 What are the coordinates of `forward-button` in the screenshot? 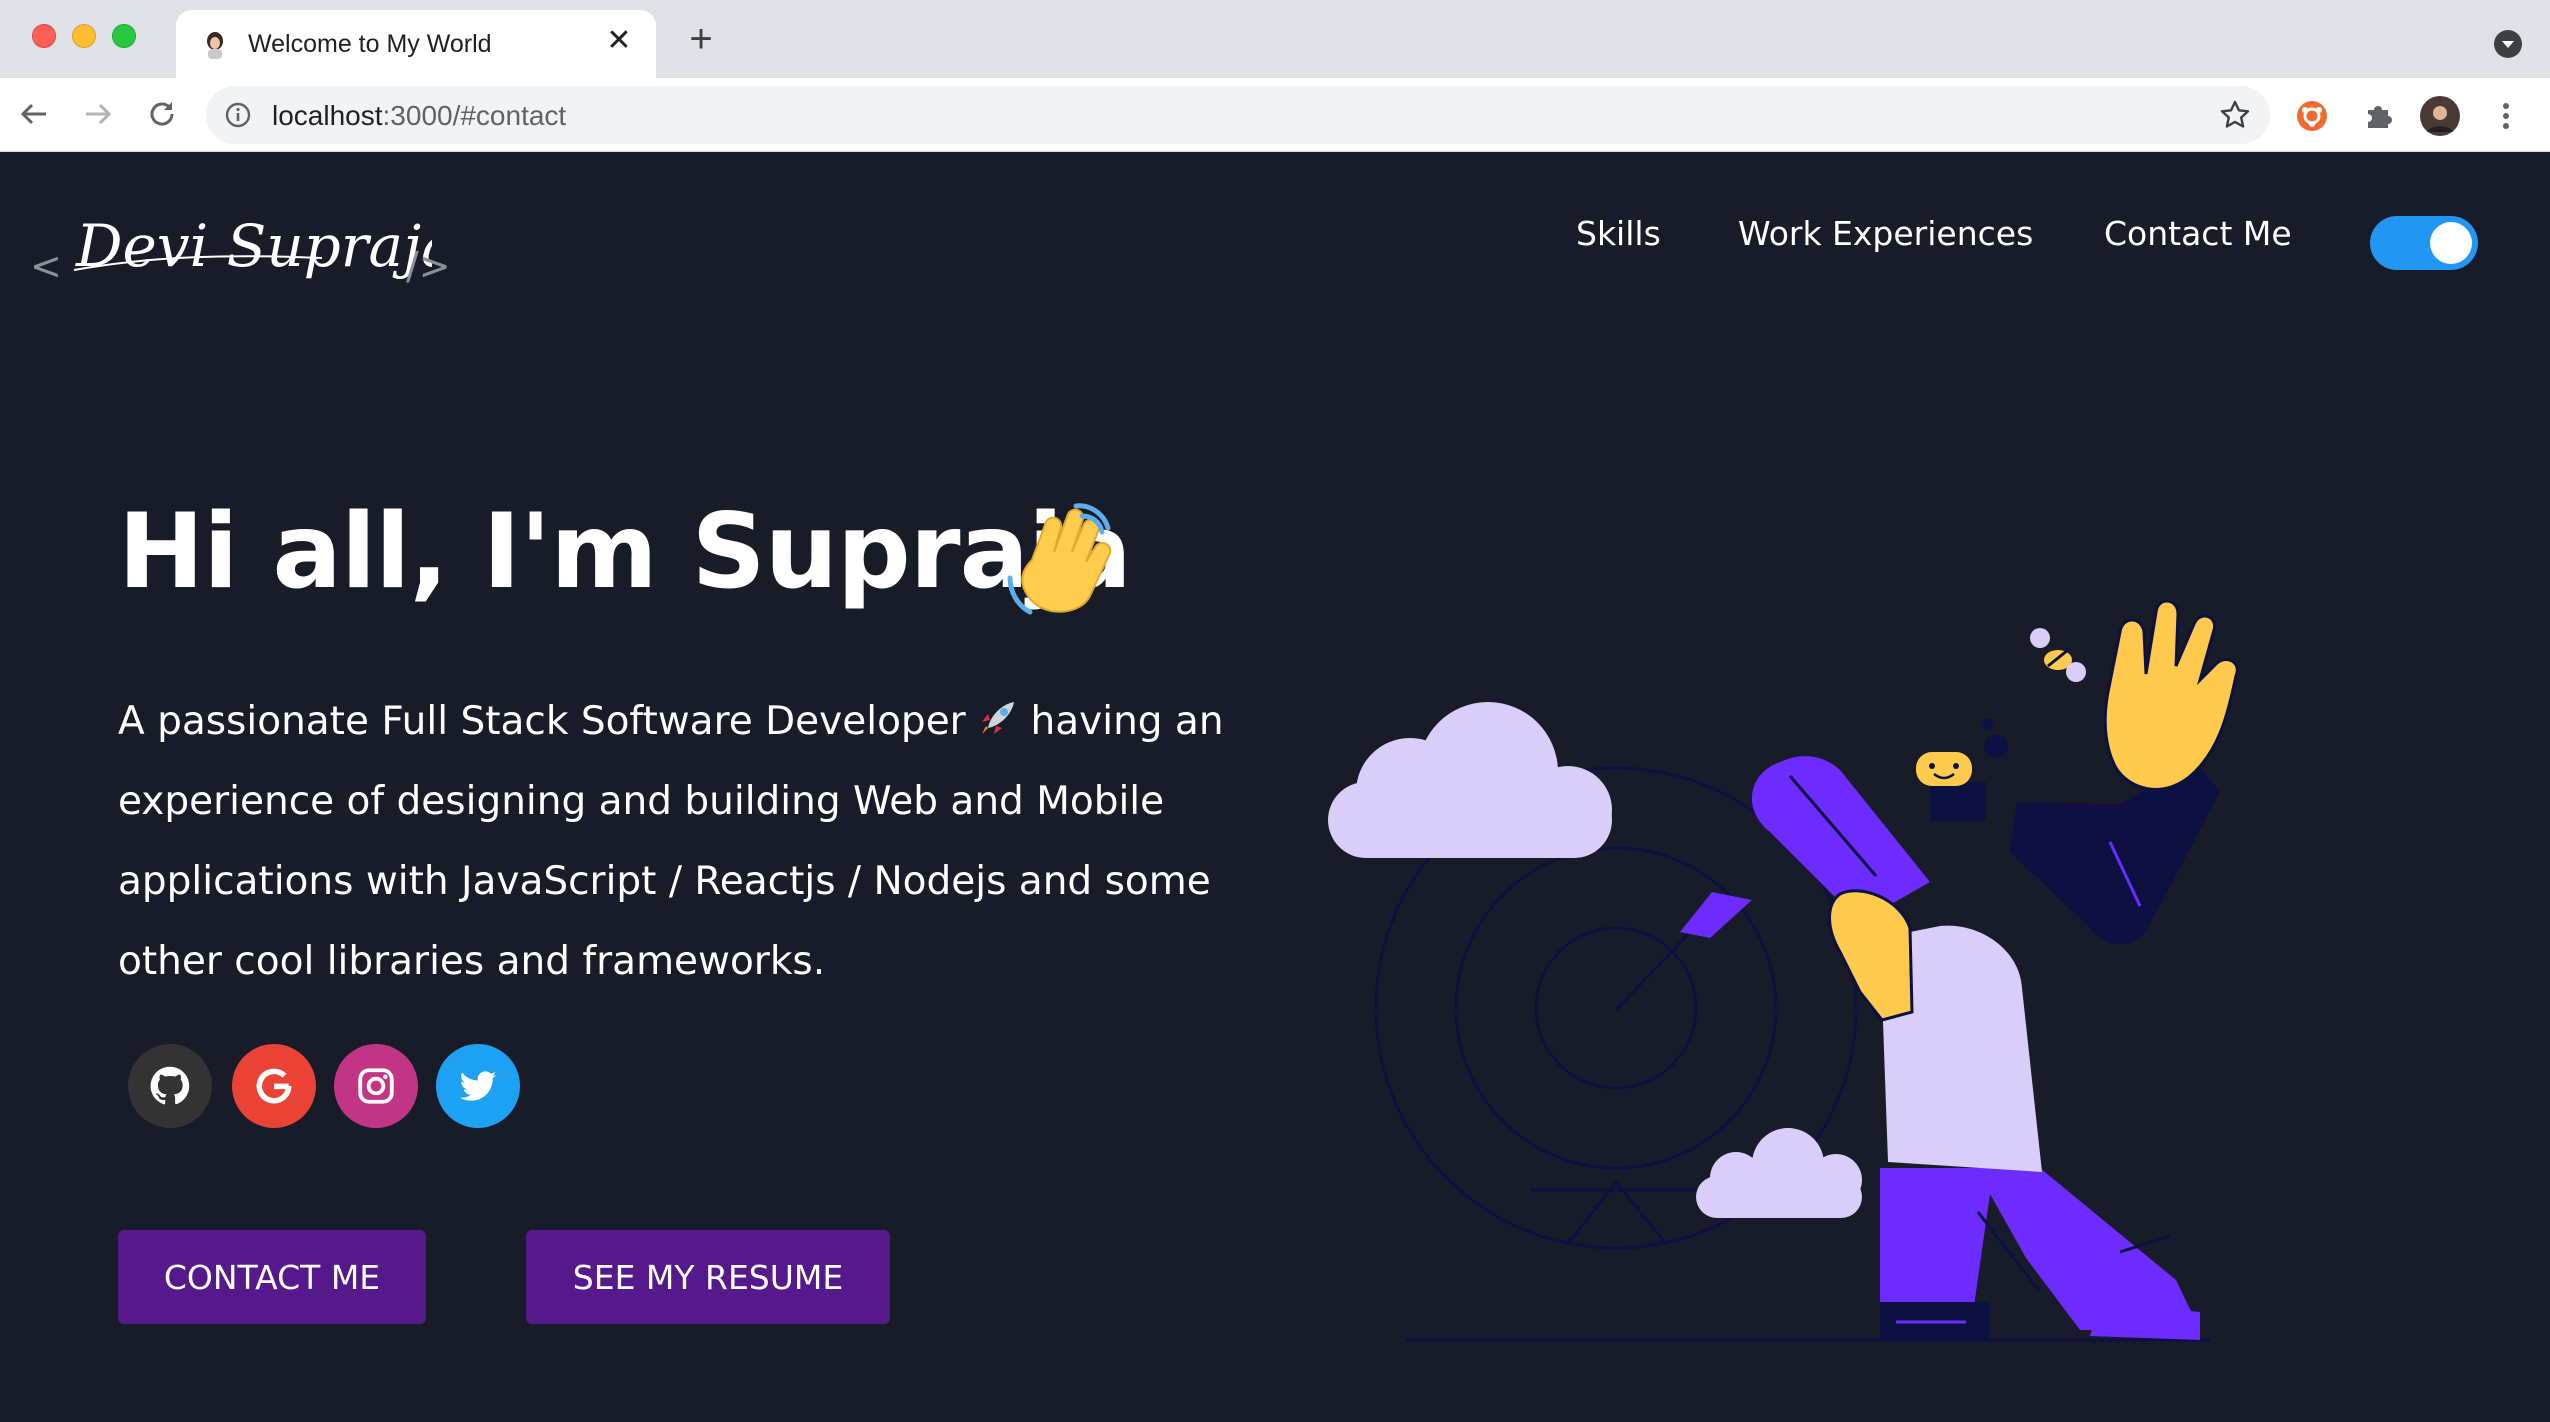 It's located at (98, 114).